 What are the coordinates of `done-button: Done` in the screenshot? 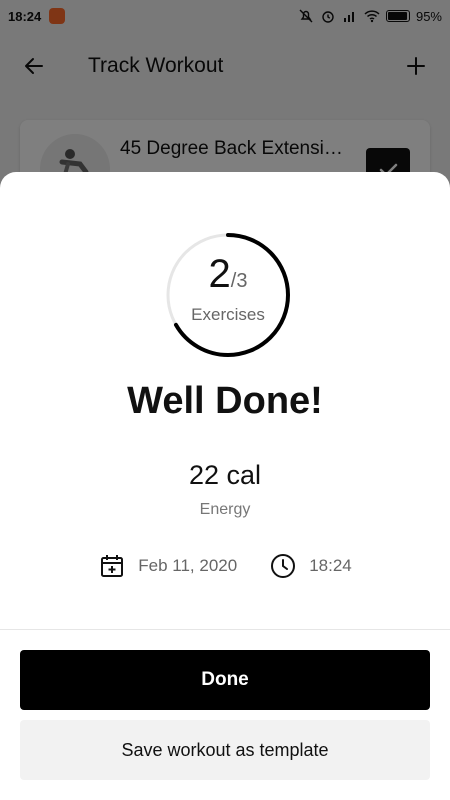 It's located at (225, 680).